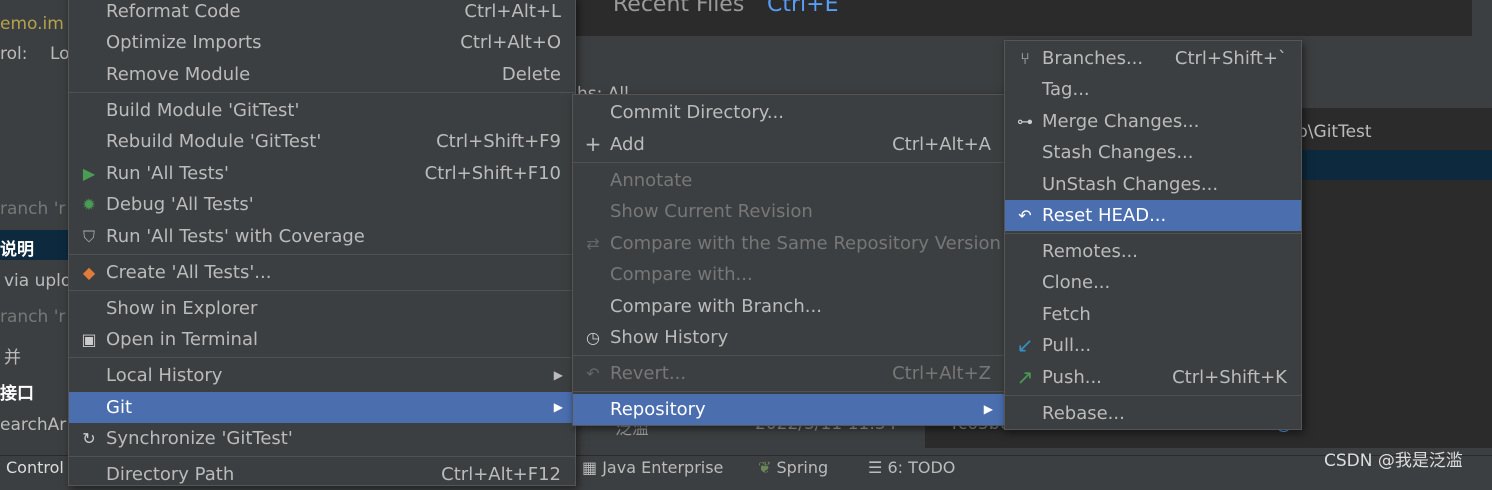 The width and height of the screenshot is (1492, 490). I want to click on pull-arrow-icon: ↙, so click(1025, 345).